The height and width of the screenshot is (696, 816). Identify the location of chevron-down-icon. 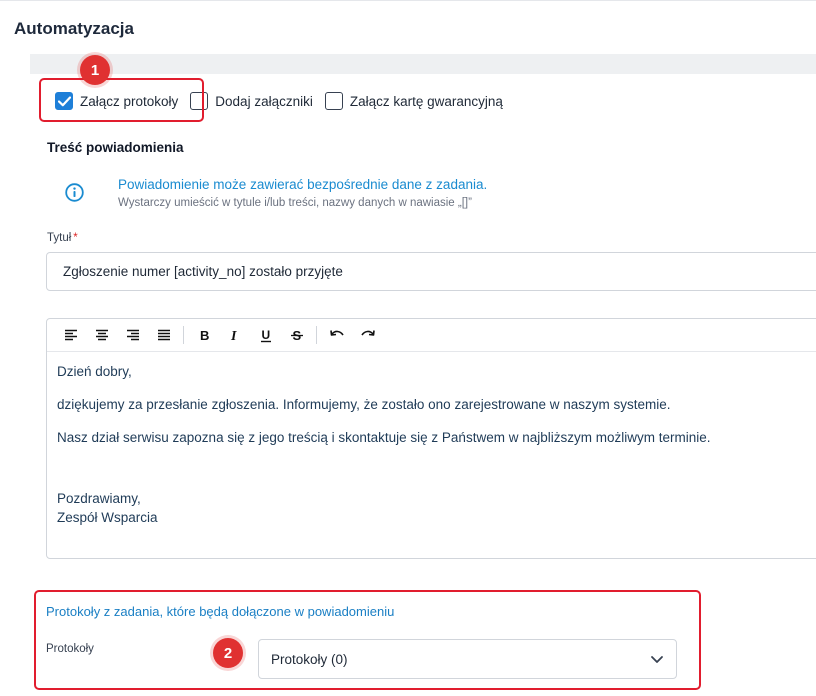
(657, 659).